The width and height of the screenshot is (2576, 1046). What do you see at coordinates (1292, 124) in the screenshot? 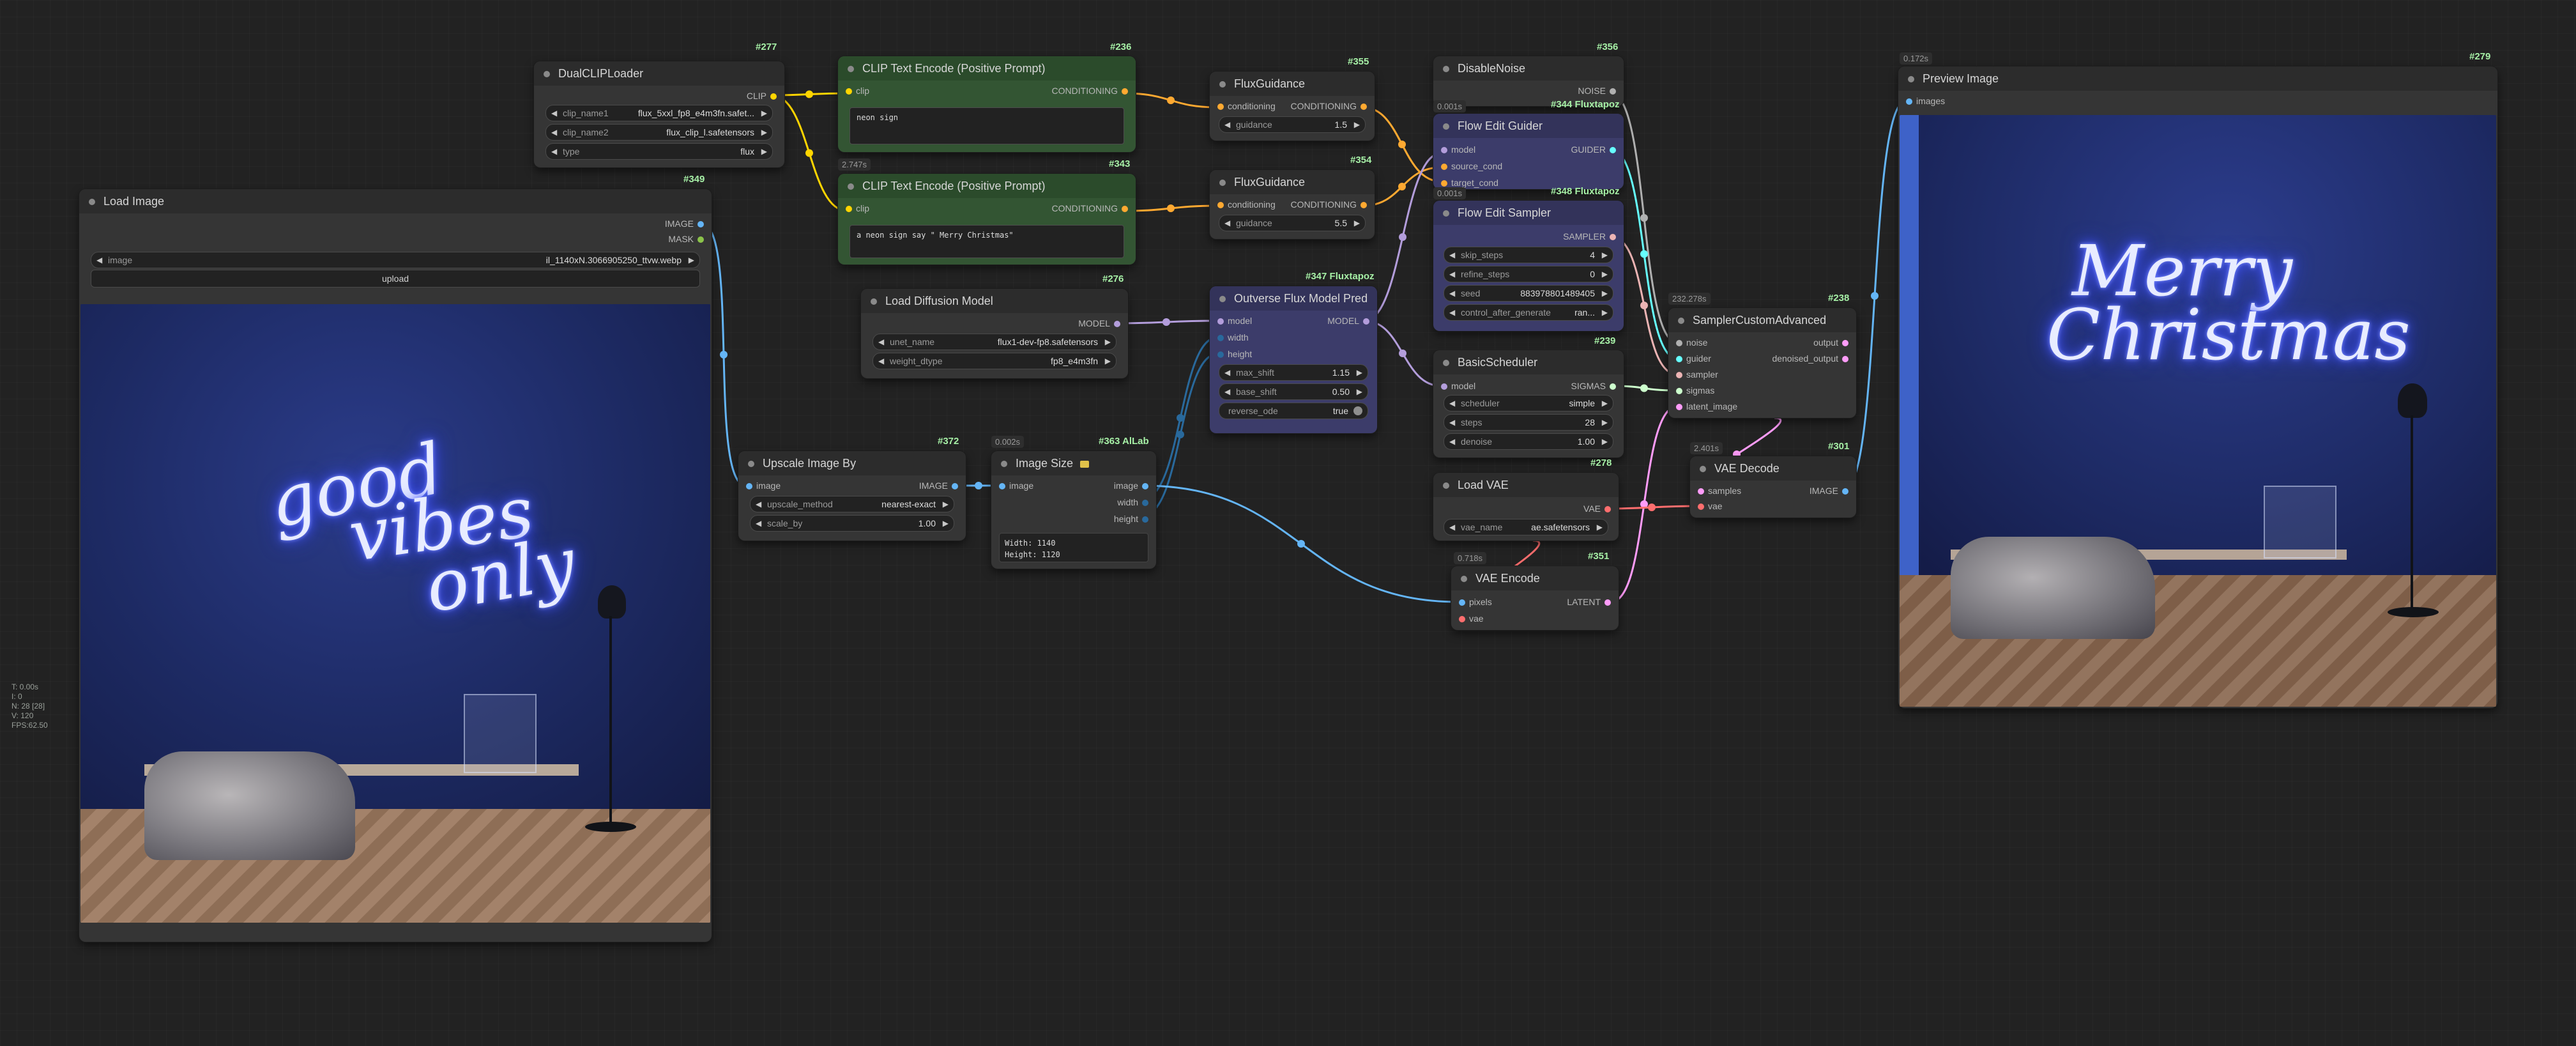
I see `guidance-number: ◀ guidance 1.5 ▶` at bounding box center [1292, 124].